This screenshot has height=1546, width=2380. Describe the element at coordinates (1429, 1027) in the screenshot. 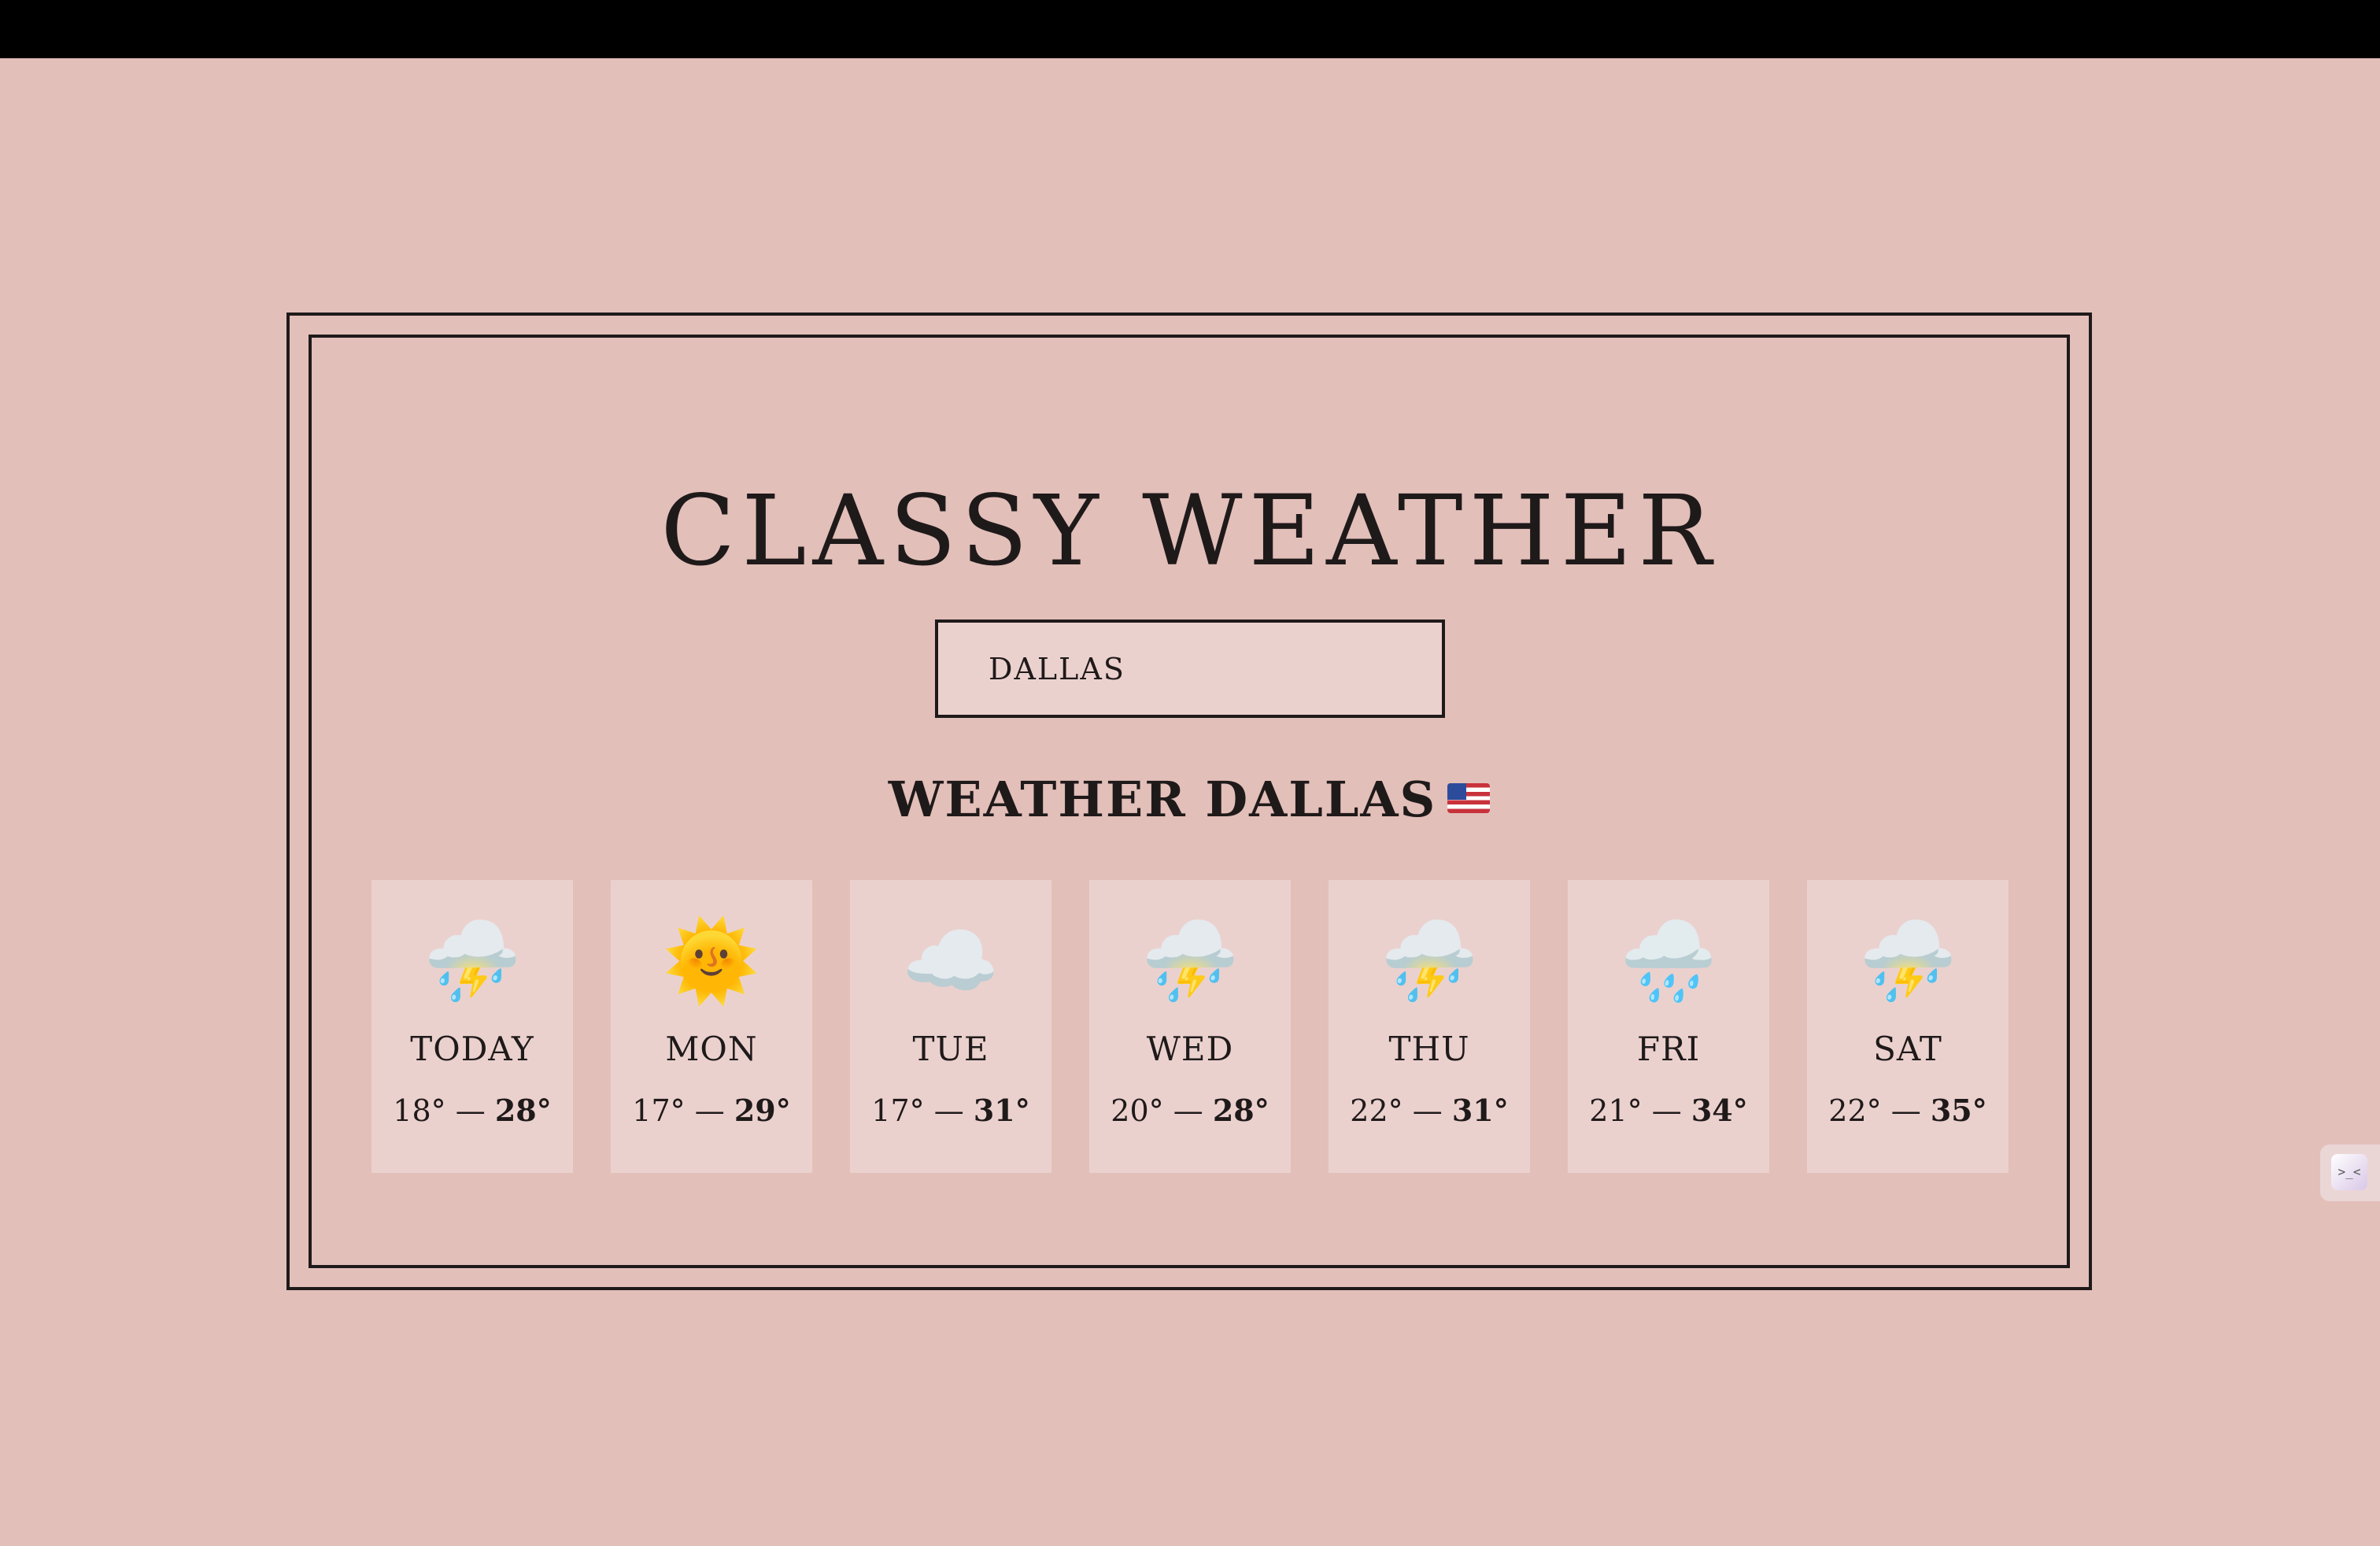

I see `forecast-day-card: ⛈️ THU 22° — 31°` at that location.